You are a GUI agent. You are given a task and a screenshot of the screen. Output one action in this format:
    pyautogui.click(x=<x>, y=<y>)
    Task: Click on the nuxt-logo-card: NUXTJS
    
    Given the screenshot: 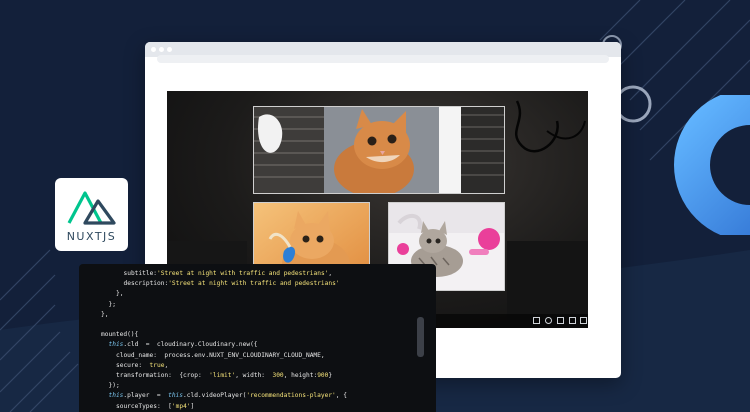 What is the action you would take?
    pyautogui.click(x=91, y=214)
    